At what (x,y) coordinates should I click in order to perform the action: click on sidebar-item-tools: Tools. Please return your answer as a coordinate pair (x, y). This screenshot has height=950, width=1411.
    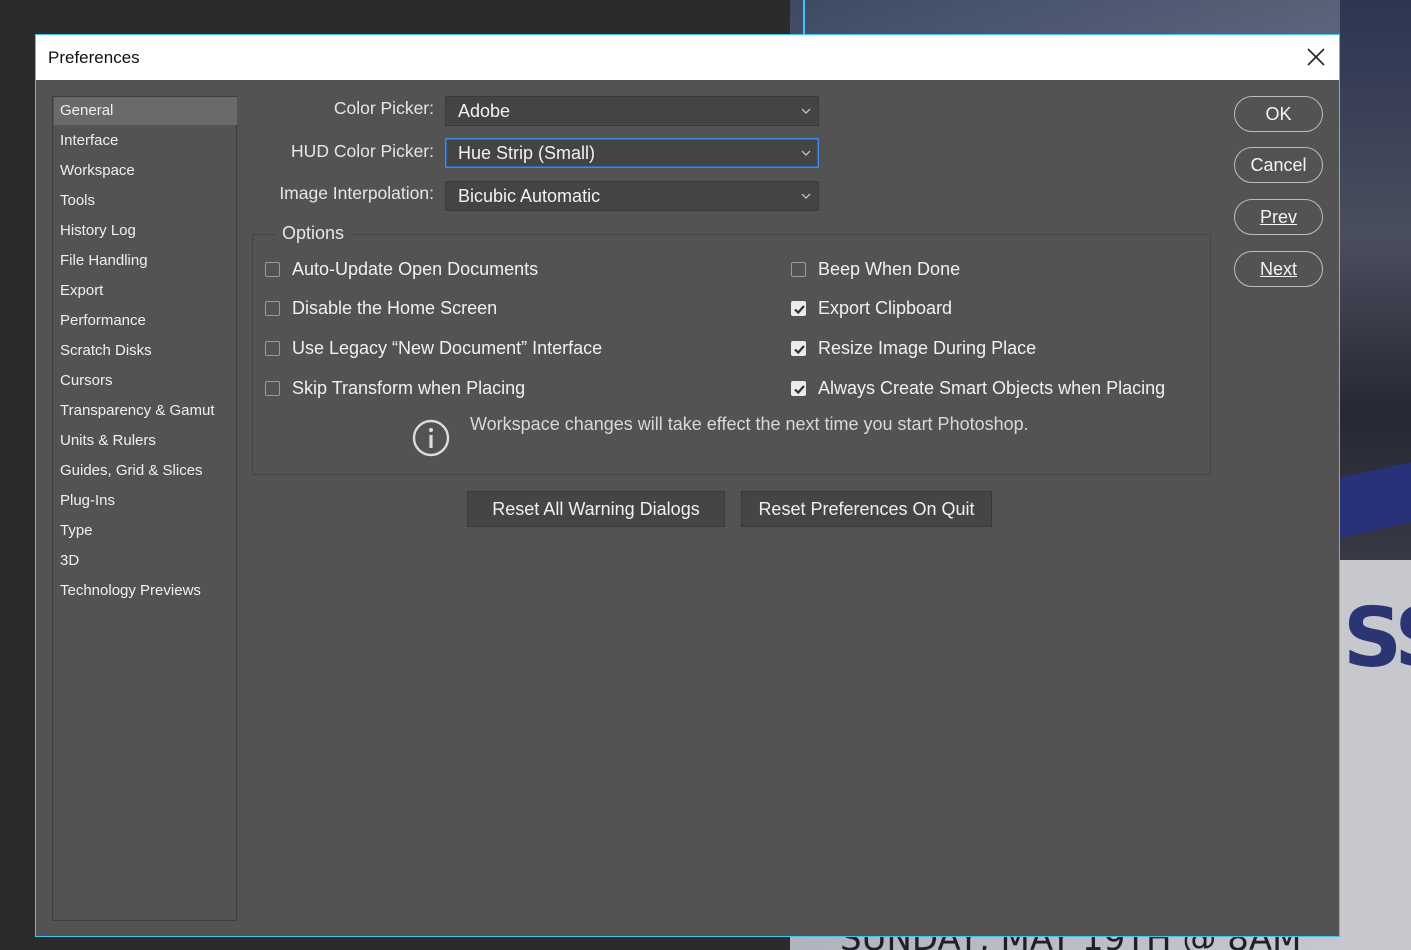
    Looking at the image, I should click on (145, 201).